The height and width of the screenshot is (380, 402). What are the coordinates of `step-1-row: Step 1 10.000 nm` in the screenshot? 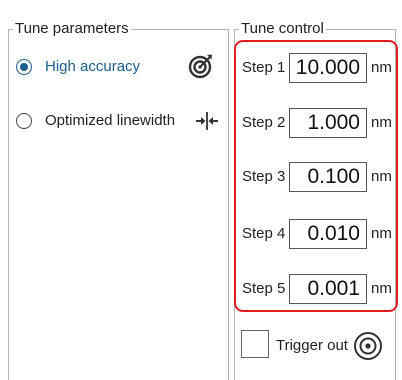 It's located at (317, 68).